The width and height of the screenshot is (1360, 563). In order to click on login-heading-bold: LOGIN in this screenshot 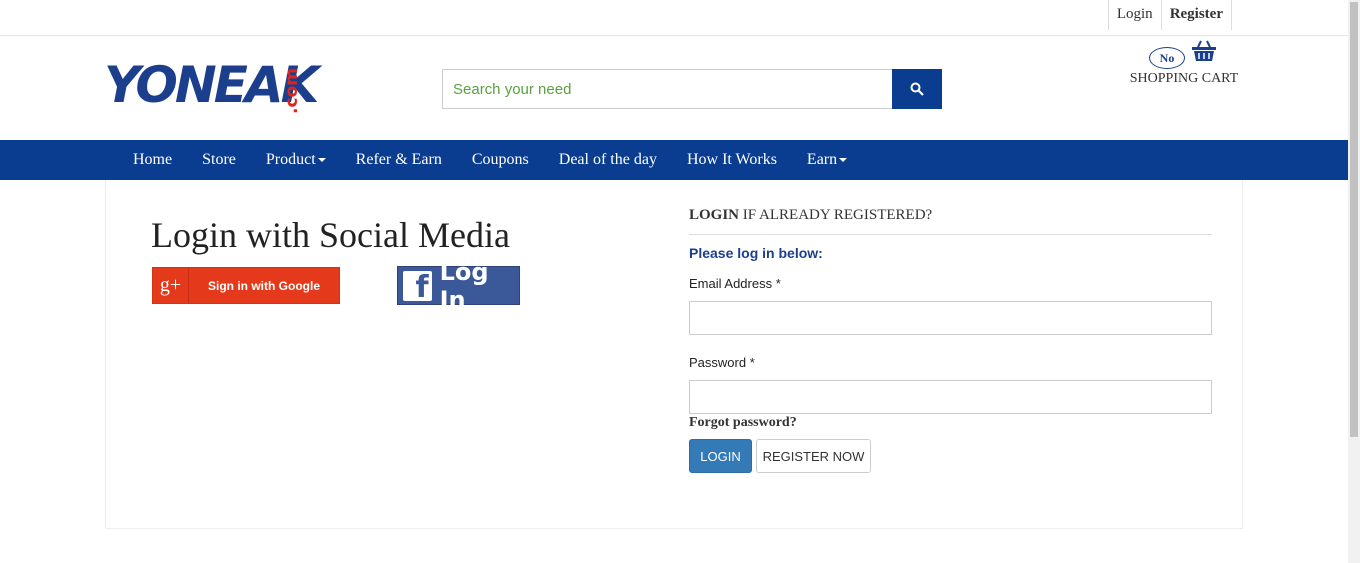, I will do `click(714, 215)`.